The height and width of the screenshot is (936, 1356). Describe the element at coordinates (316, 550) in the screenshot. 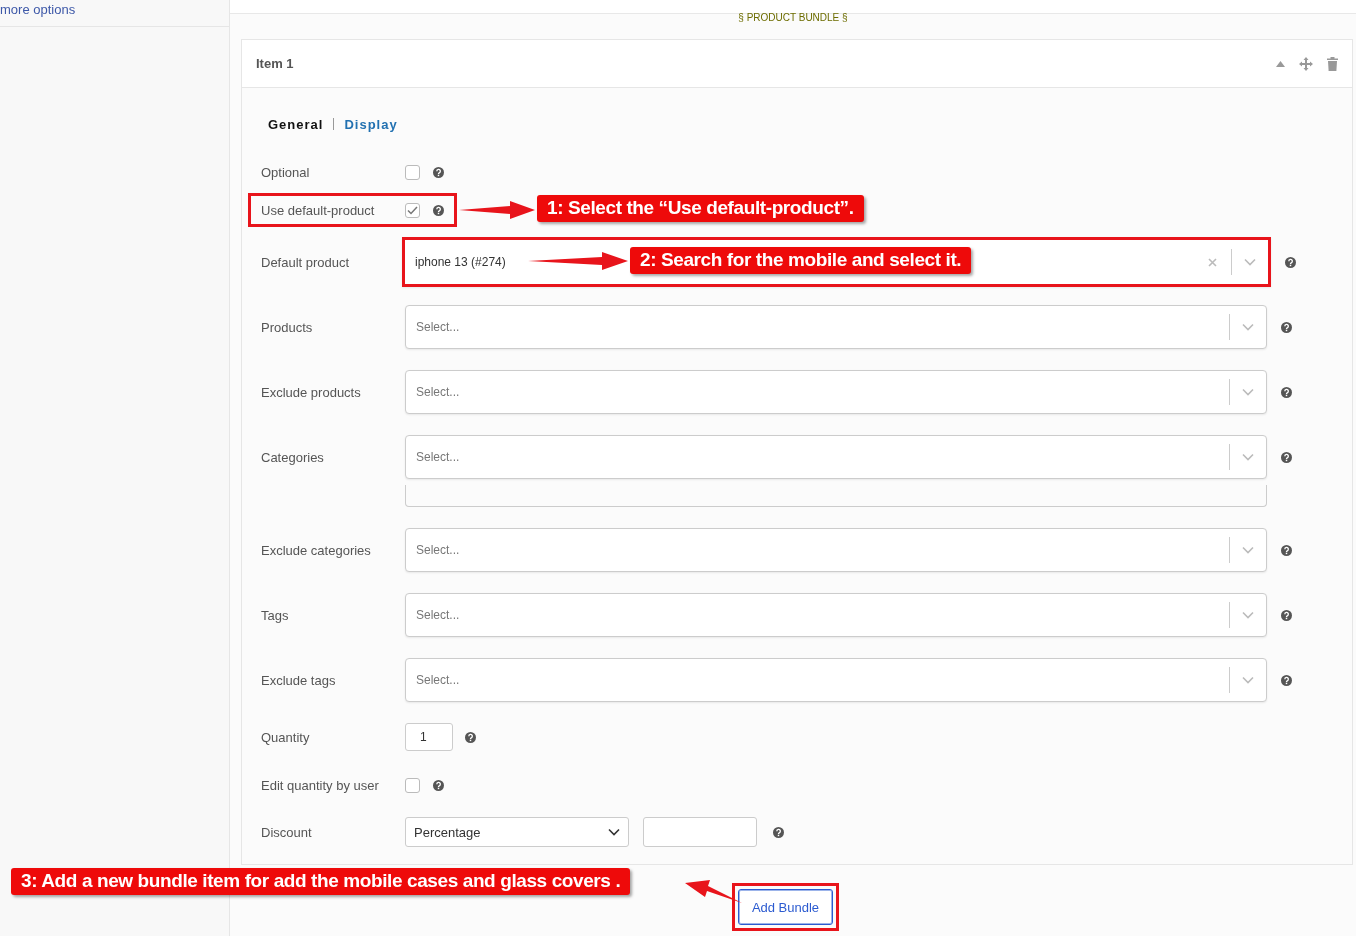

I see `field-label: Exclude categories` at that location.